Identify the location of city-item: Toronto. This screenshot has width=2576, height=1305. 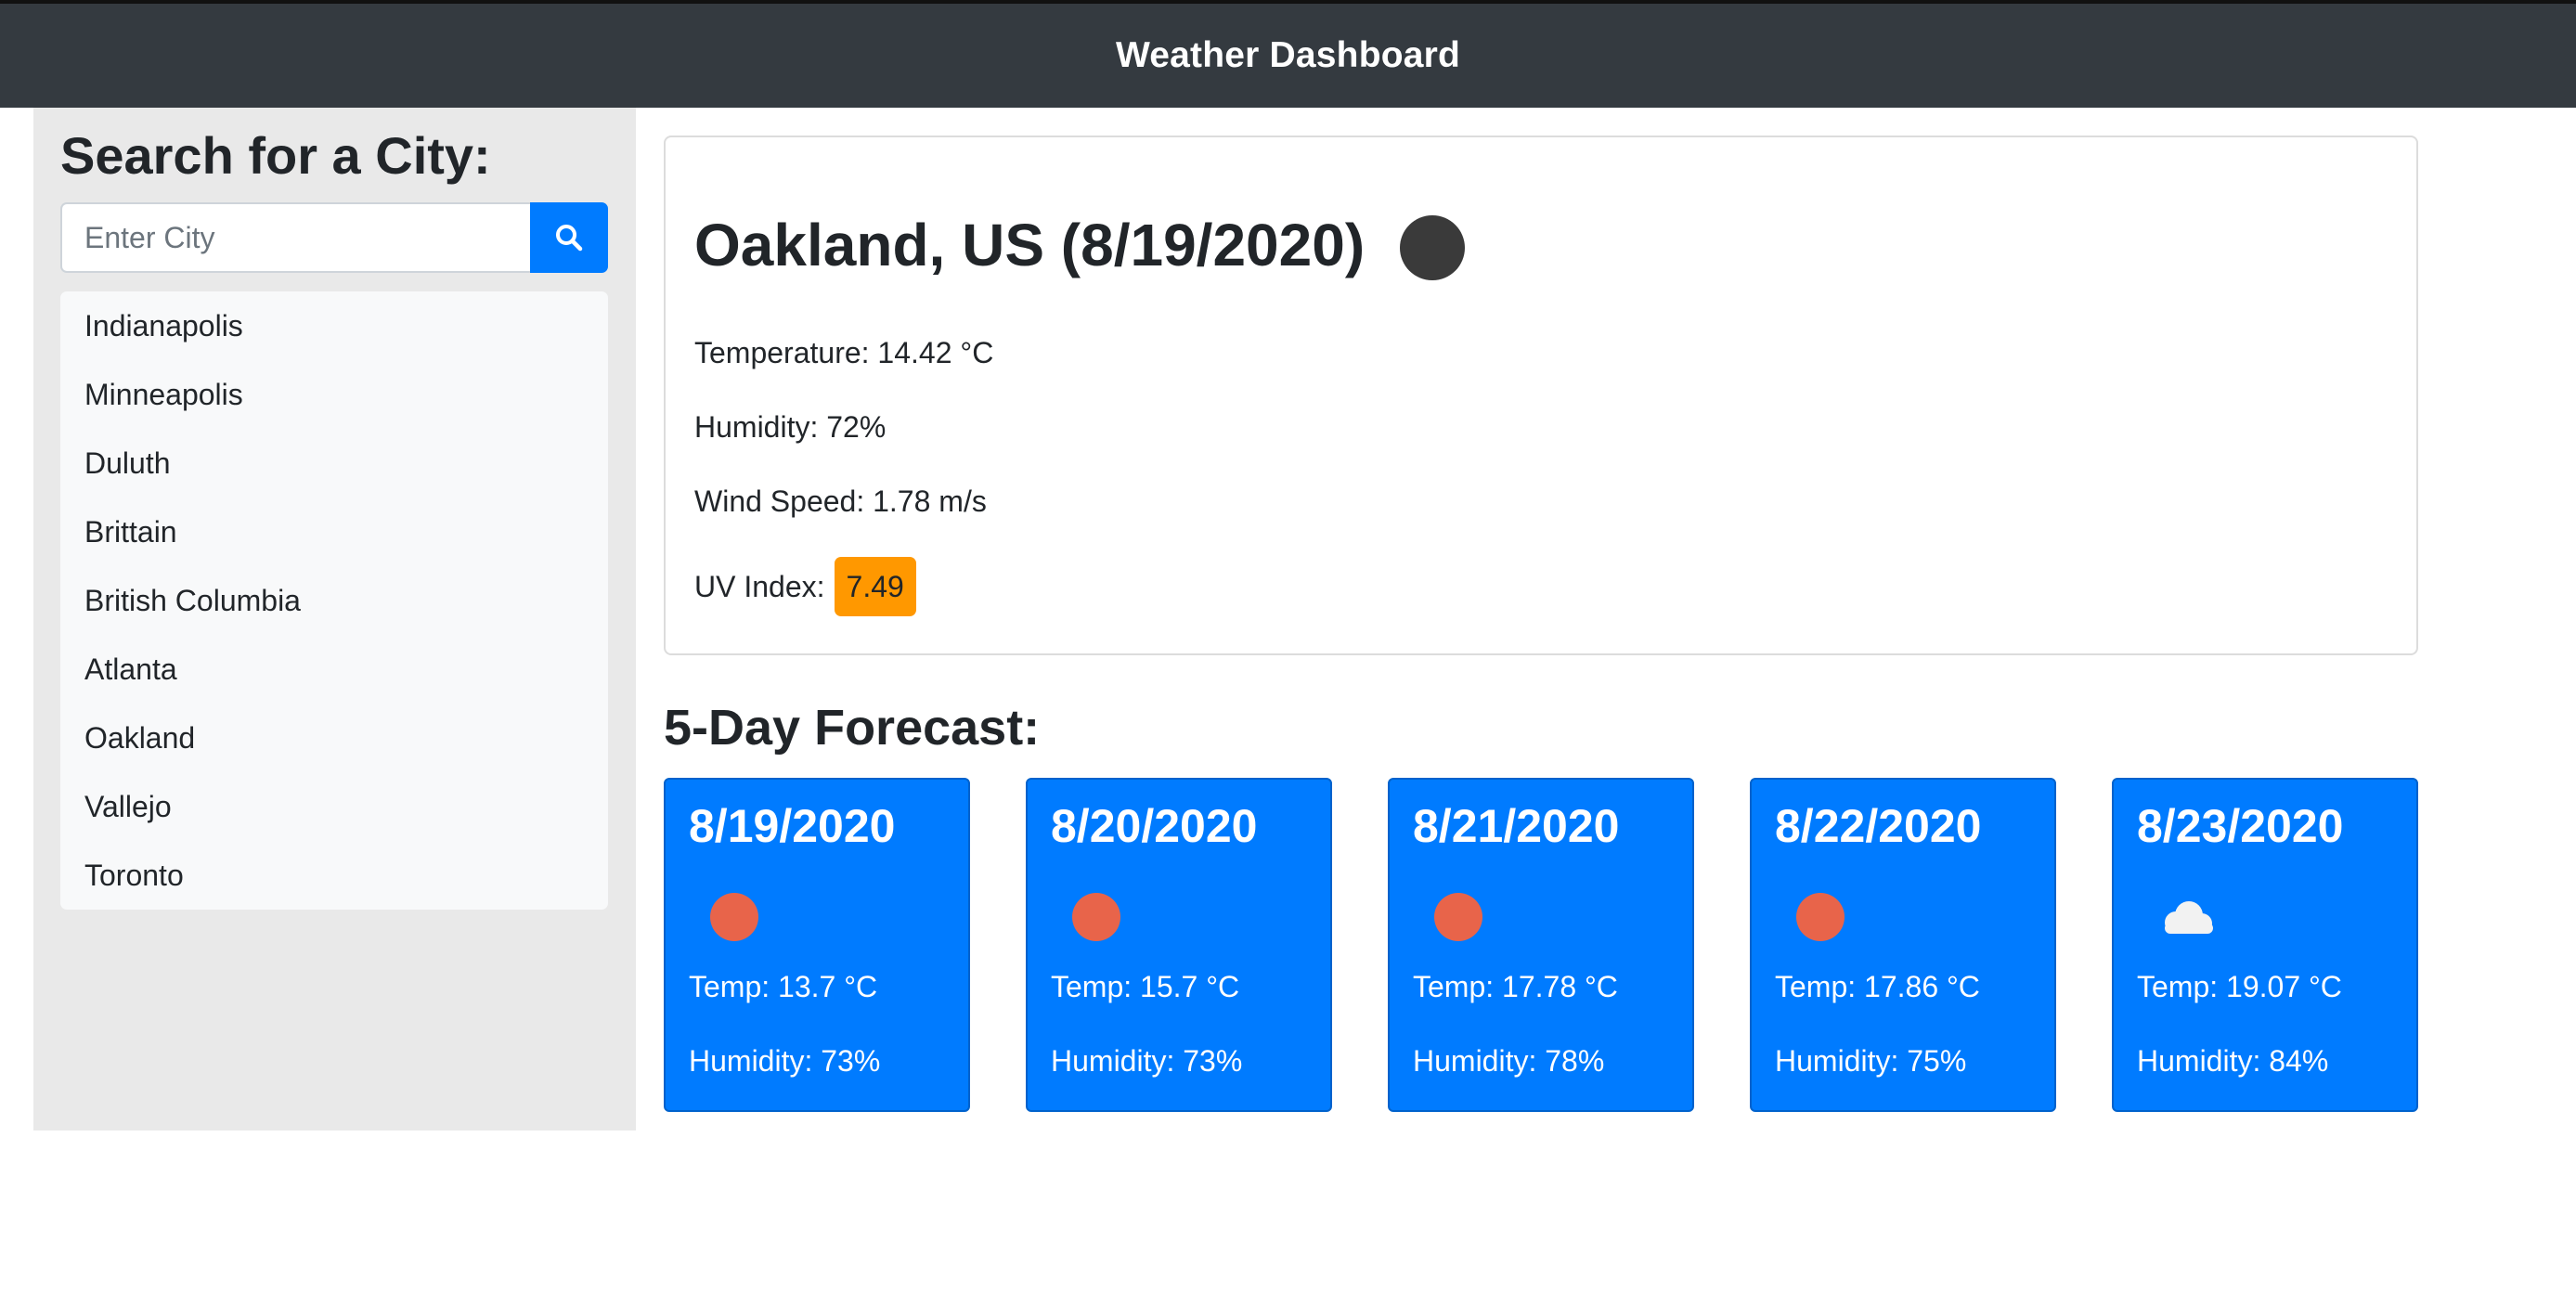
(334, 875).